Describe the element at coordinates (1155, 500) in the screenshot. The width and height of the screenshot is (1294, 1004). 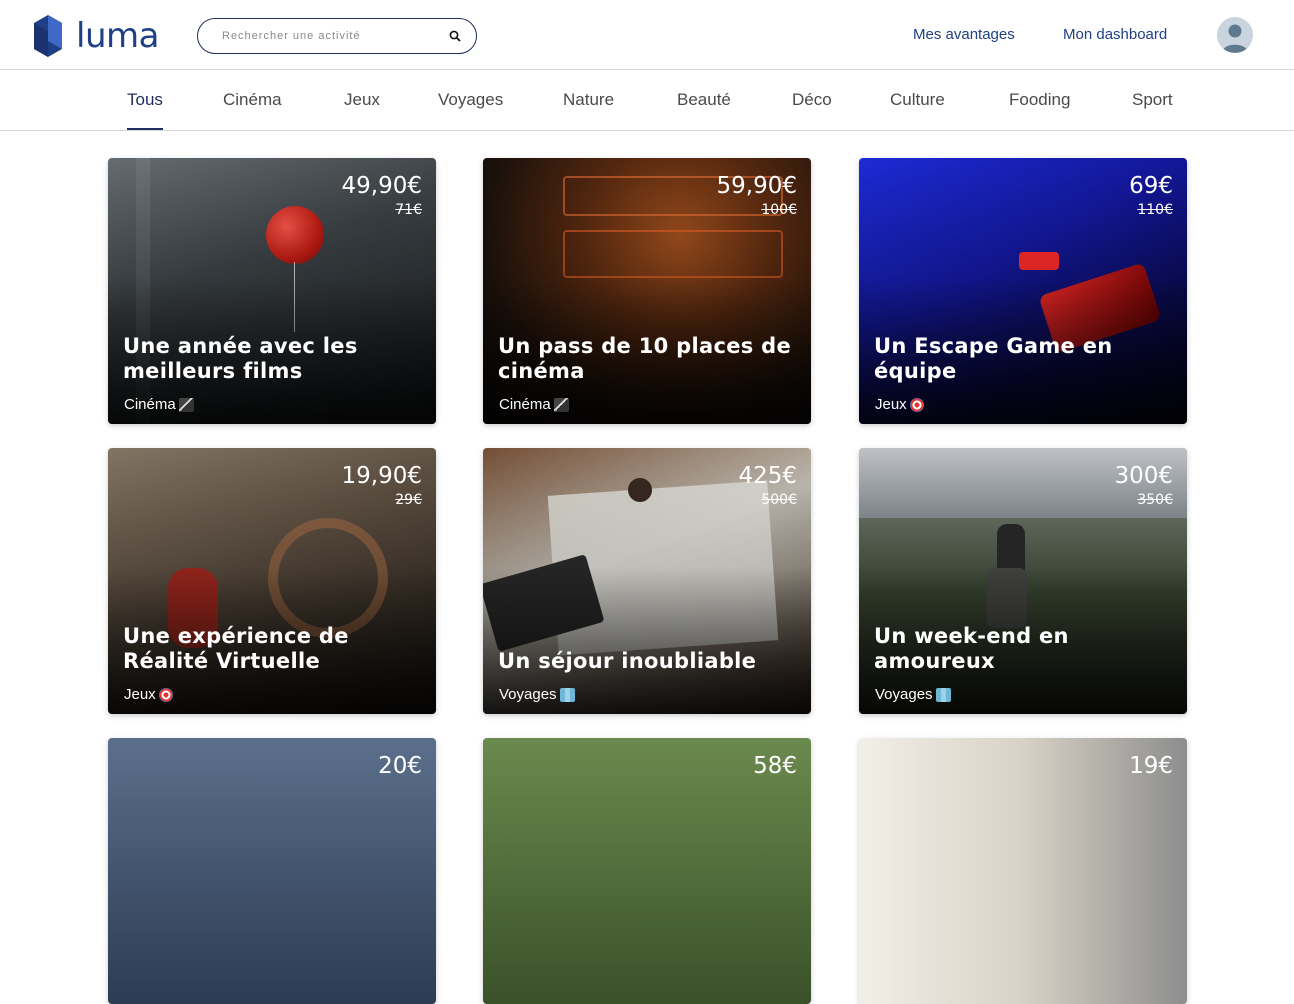
I see `original-price: 350€` at that location.